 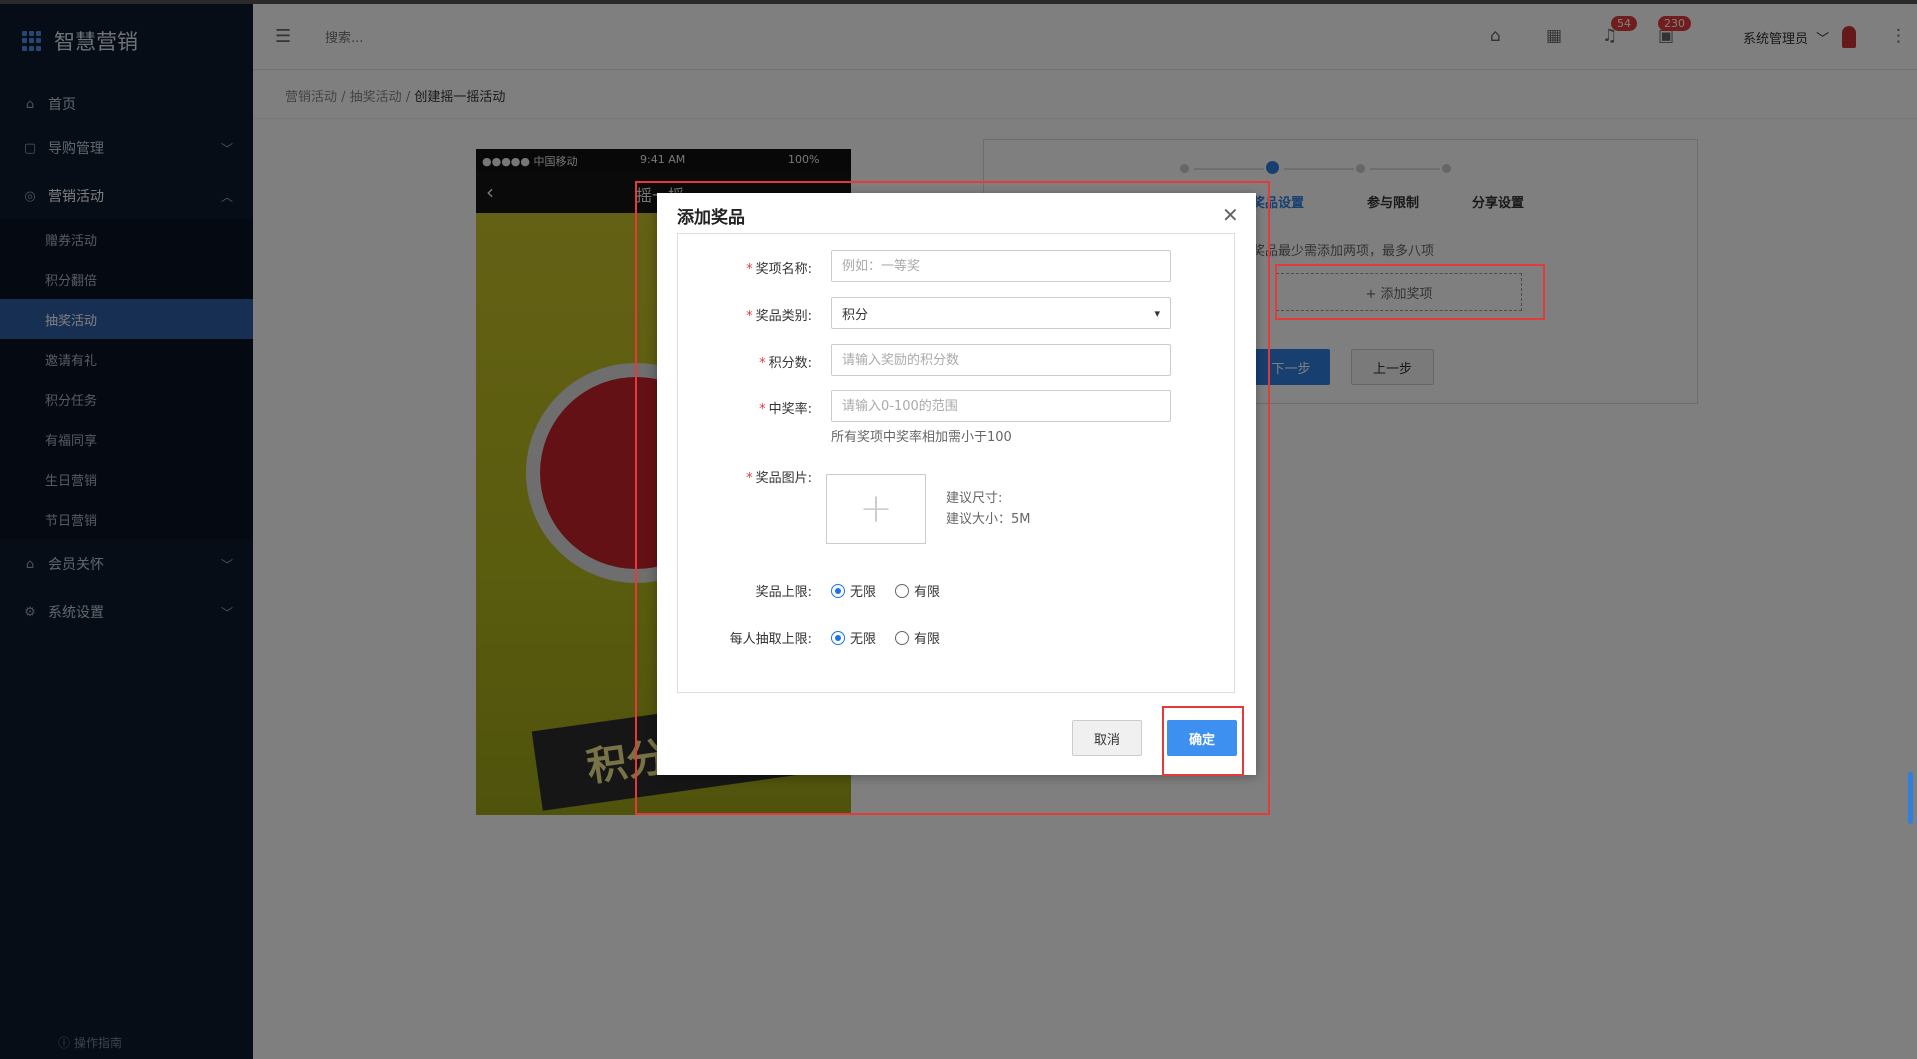 What do you see at coordinates (785, 409) in the screenshot?
I see `win-rate-label: * 中奖率:` at bounding box center [785, 409].